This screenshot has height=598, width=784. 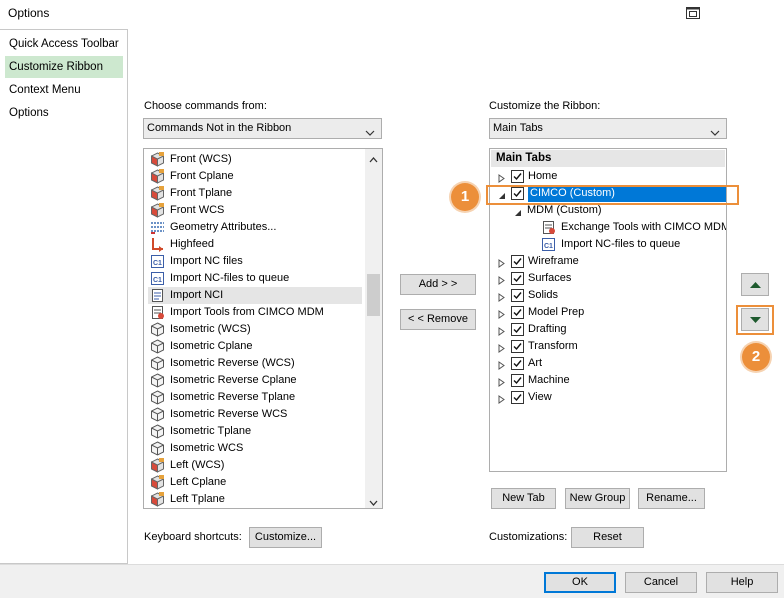 What do you see at coordinates (255, 159) in the screenshot?
I see `command-list-item: Front (WCS)` at bounding box center [255, 159].